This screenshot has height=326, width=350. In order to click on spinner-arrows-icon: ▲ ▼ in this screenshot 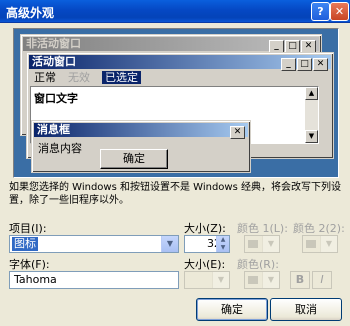, I will do `click(222, 244)`.